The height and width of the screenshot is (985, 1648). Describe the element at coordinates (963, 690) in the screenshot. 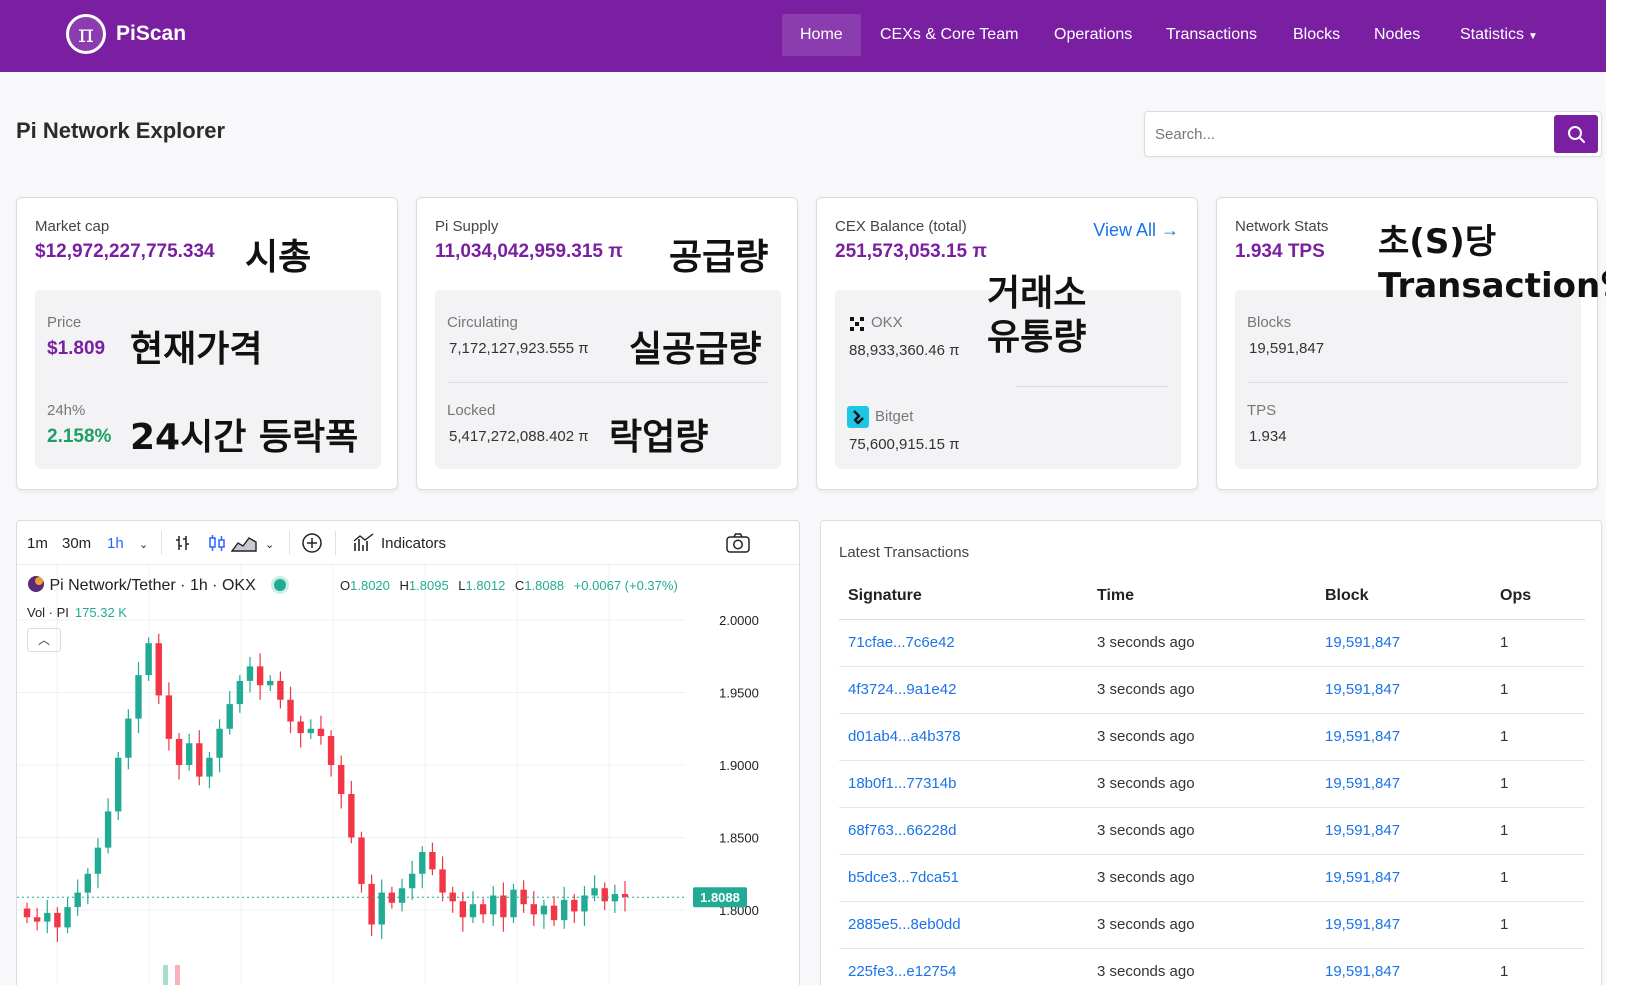

I see `tx-signature-link: 4f3724...9a1e42` at that location.